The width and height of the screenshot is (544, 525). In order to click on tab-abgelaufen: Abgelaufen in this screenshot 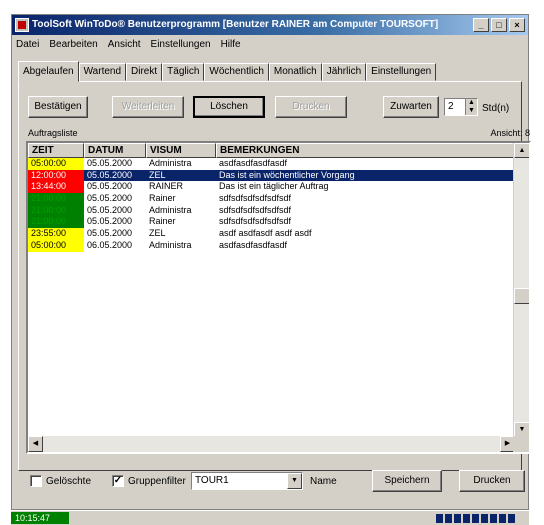, I will do `click(48, 71)`.